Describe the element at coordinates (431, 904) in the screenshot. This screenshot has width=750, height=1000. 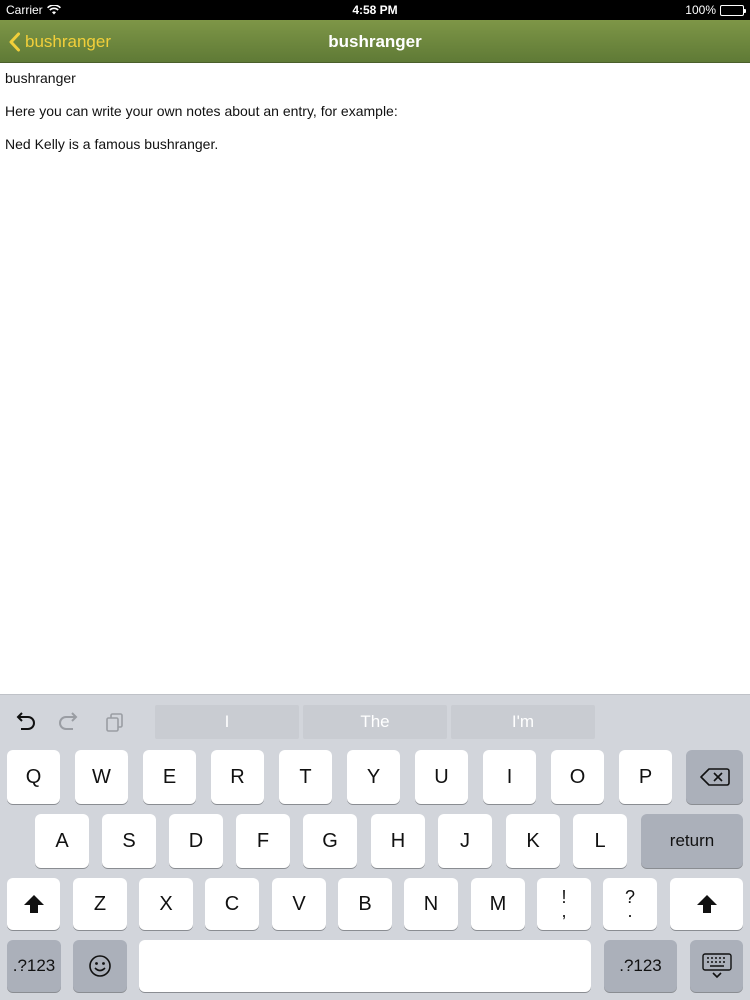
I see `key-n: N` at that location.